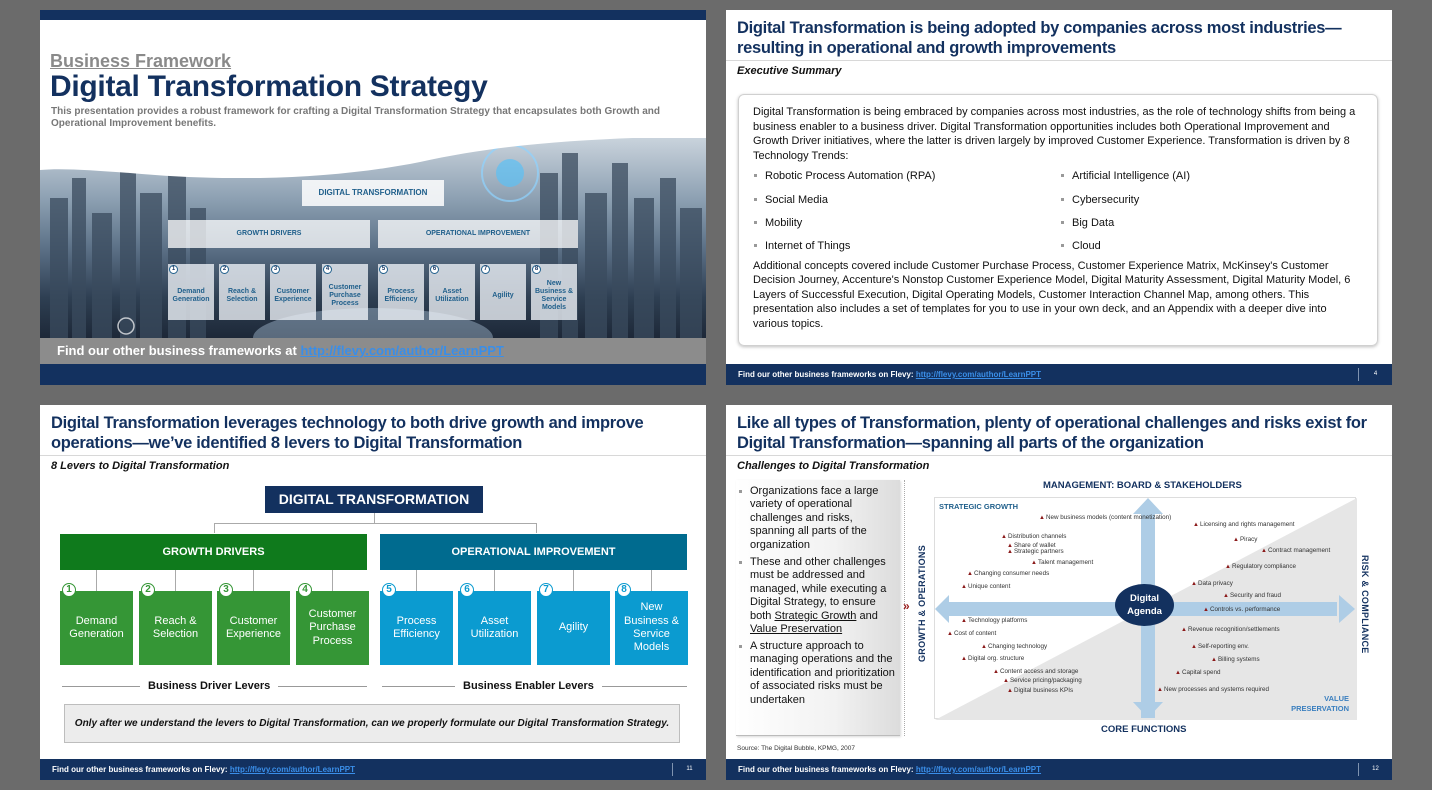  I want to click on strategic-growth-term: Strategic Growth, so click(815, 615).